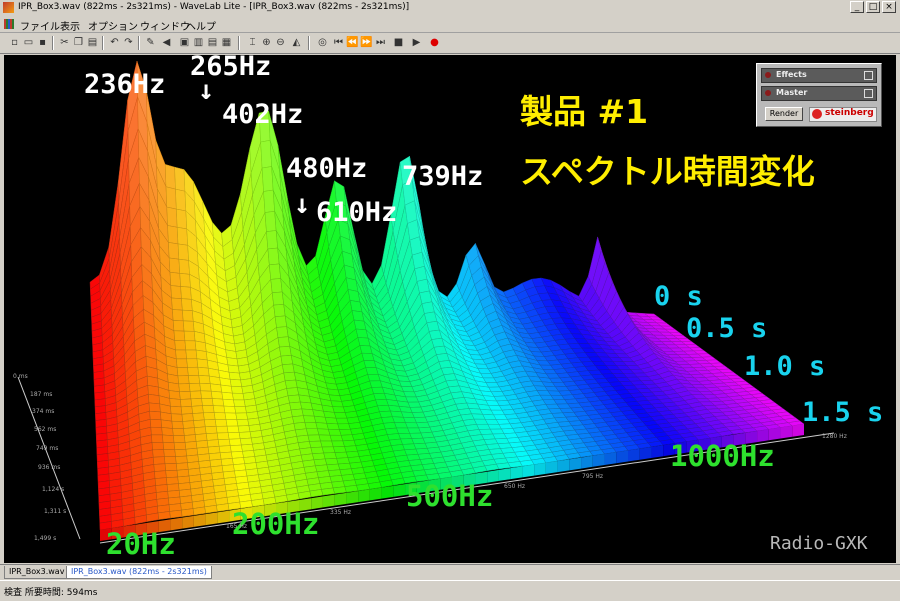 This screenshot has height=601, width=900. Describe the element at coordinates (206, 90) in the screenshot. I see `peak-arrow-265: ↓` at that location.